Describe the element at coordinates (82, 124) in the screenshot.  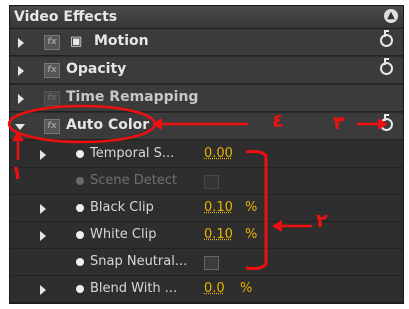
I see `highlight-ellipse` at that location.